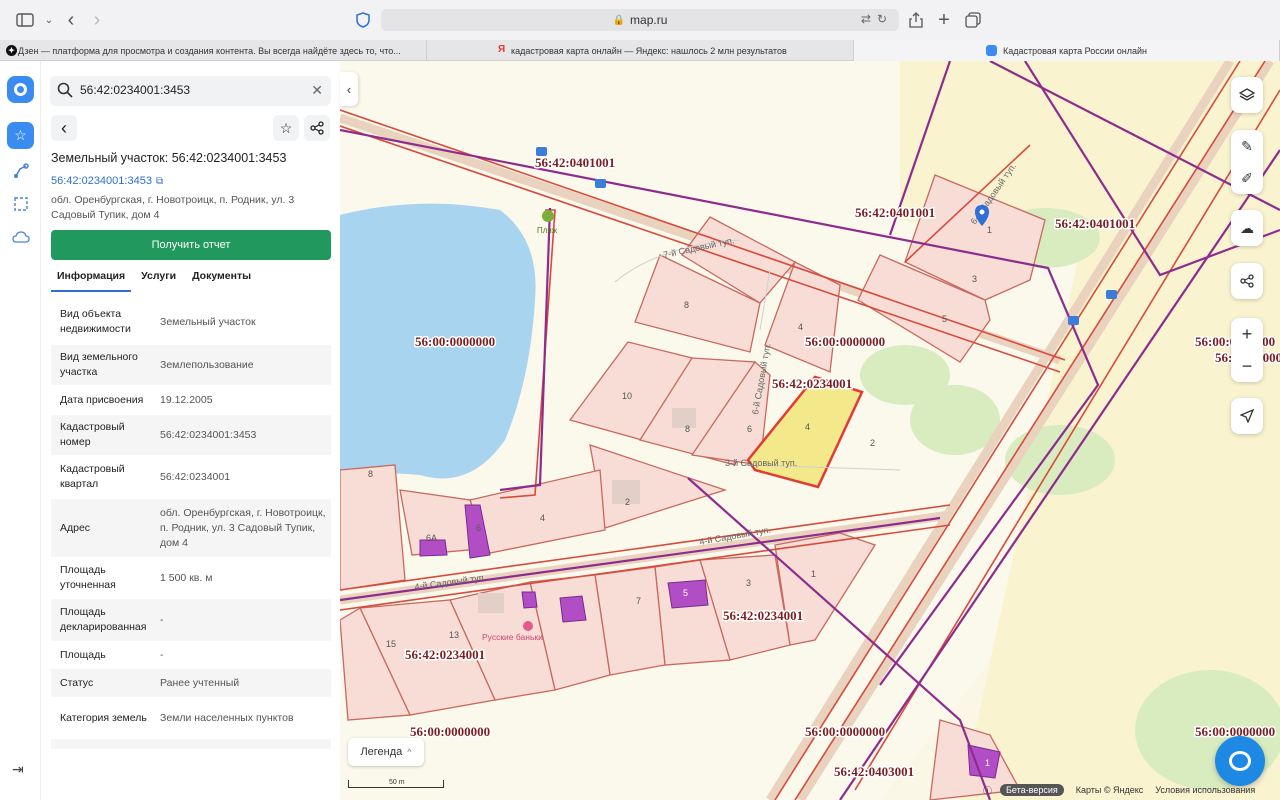 The height and width of the screenshot is (800, 1280). I want to click on table-row: Площадь декларированная -, so click(191, 620).